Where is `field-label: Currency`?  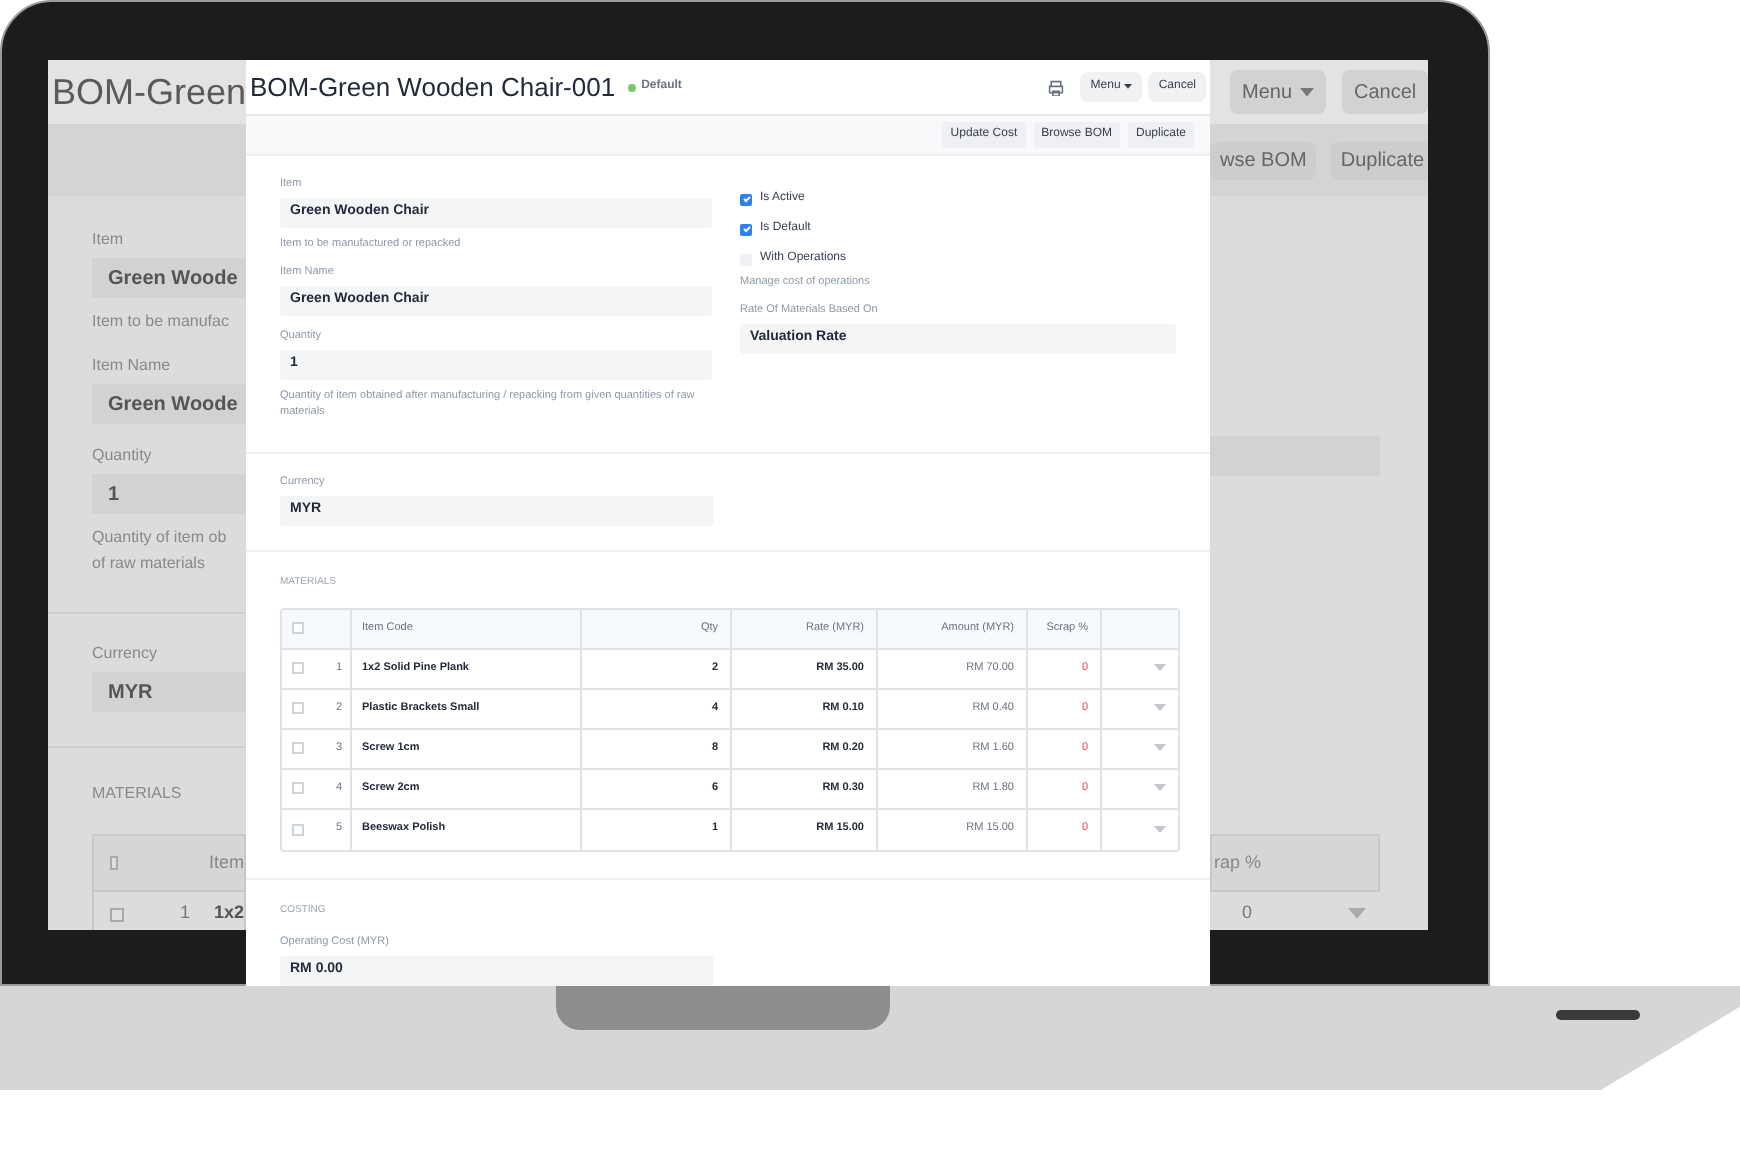 field-label: Currency is located at coordinates (125, 653).